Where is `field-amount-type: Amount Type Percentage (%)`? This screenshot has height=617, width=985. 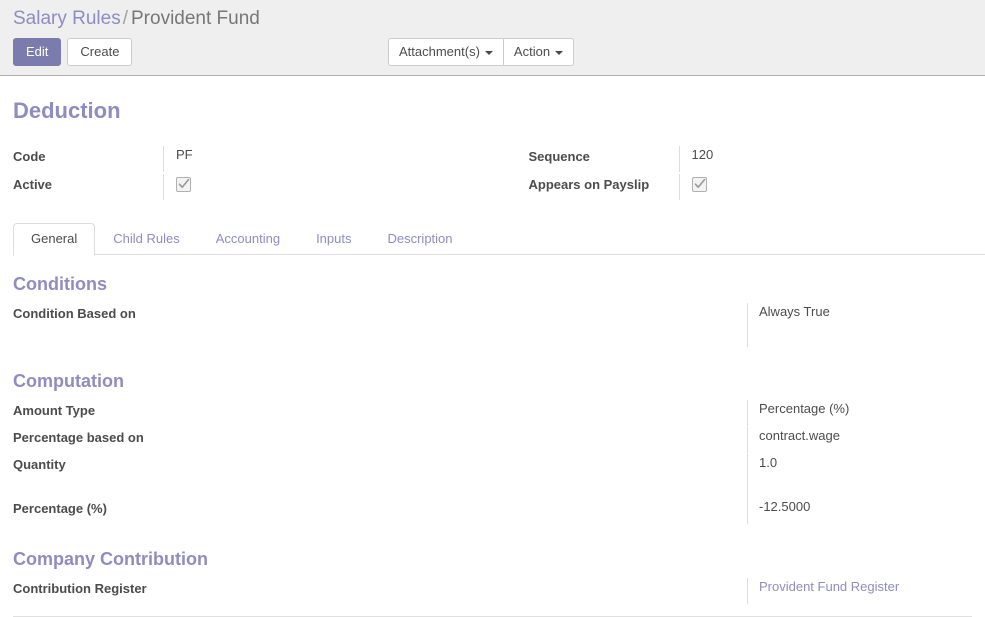 field-amount-type: Amount Type Percentage (%) is located at coordinates (492, 413).